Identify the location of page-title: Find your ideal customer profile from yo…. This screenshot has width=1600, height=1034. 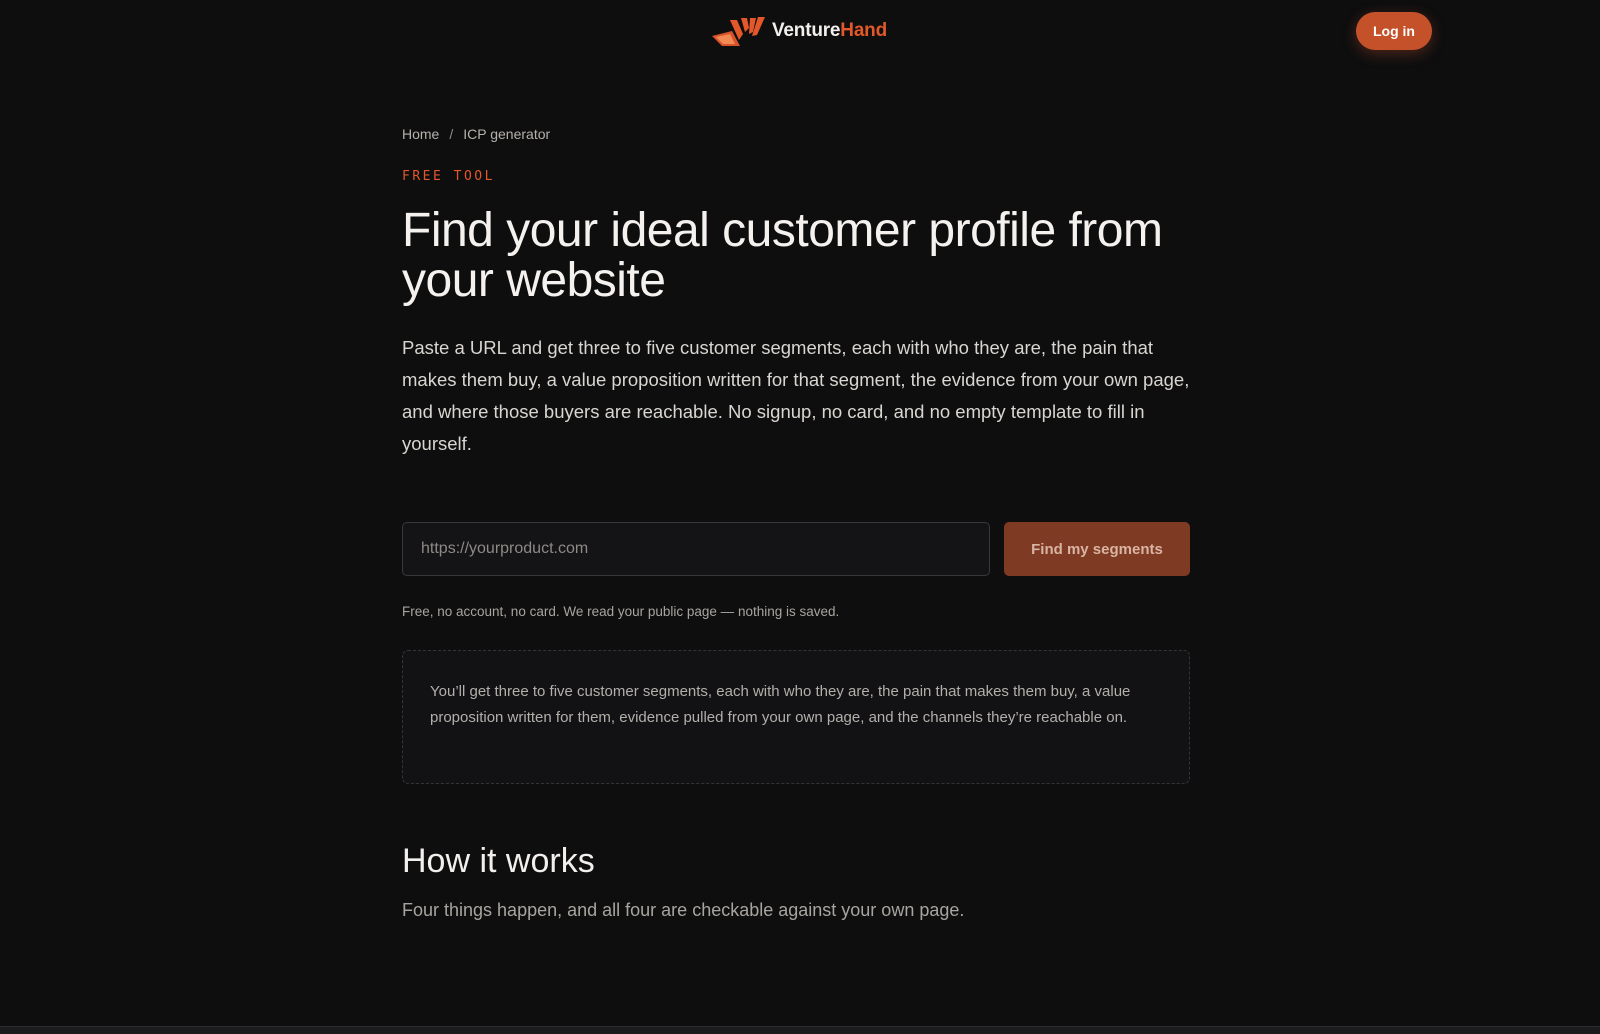
(782, 255).